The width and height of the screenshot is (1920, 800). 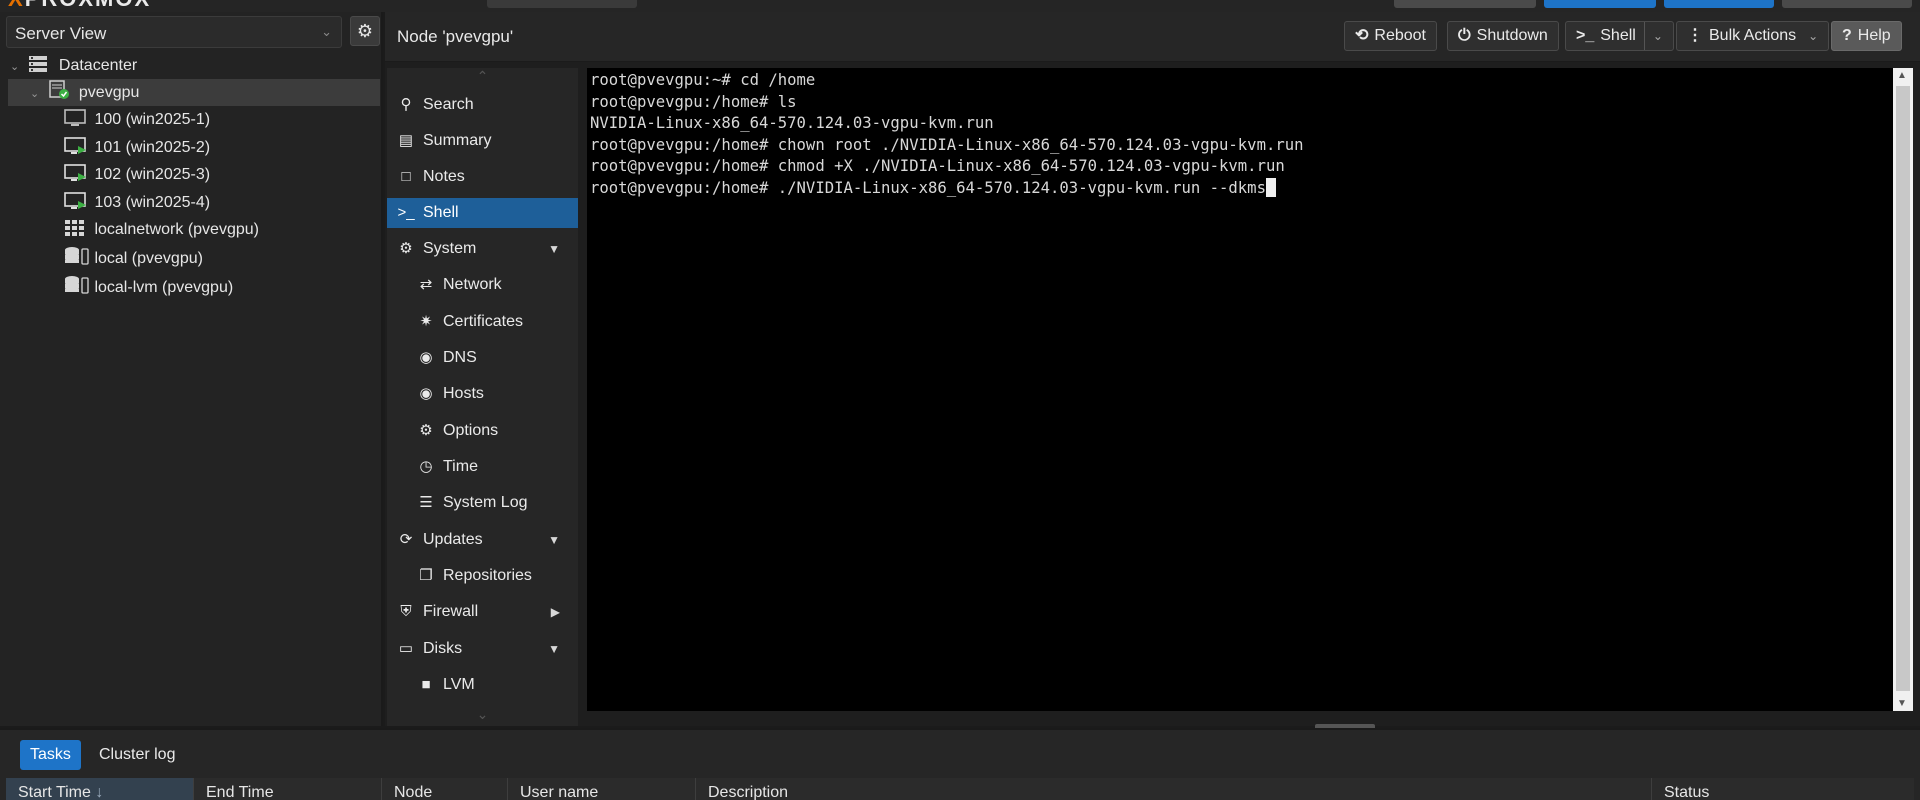 I want to click on exchange-icon: ⇄, so click(x=426, y=284).